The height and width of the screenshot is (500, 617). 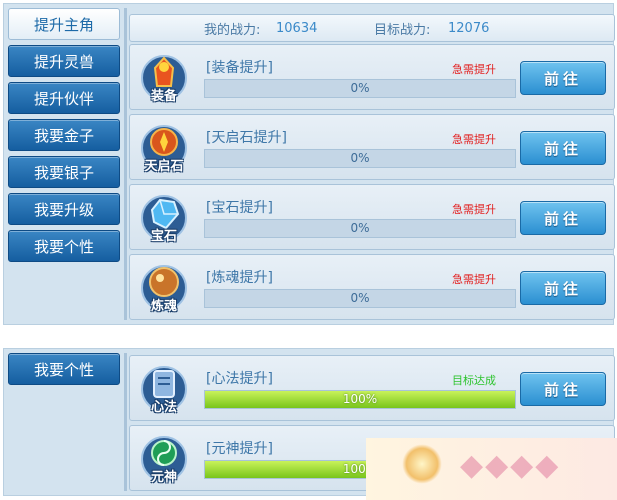 What do you see at coordinates (246, 138) in the screenshot?
I see `row-title: [天启石提升]` at bounding box center [246, 138].